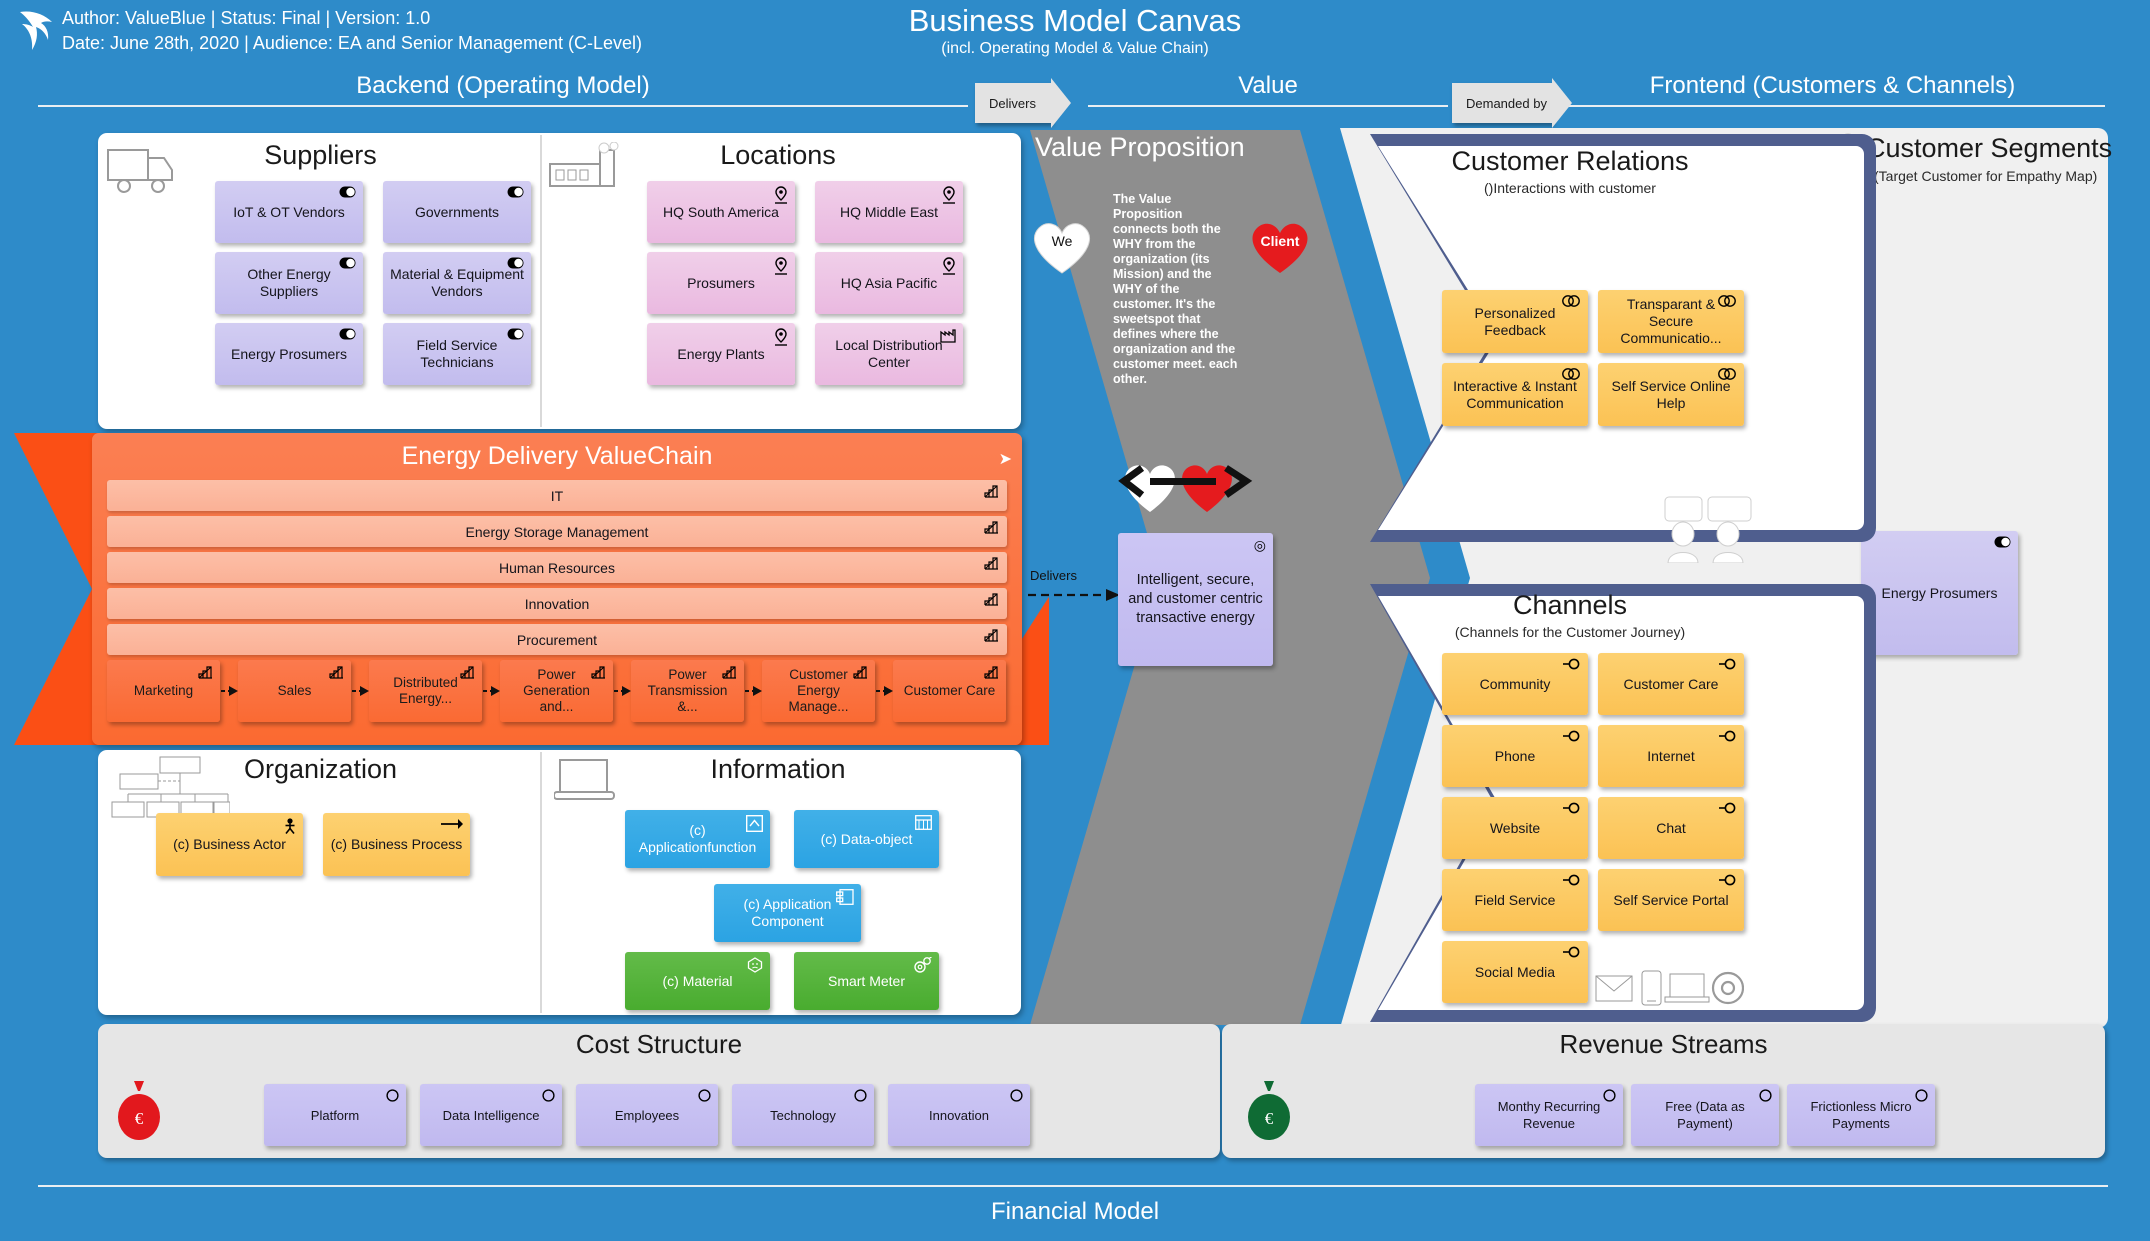  What do you see at coordinates (1515, 828) in the screenshot?
I see `channel-item-5: Website` at bounding box center [1515, 828].